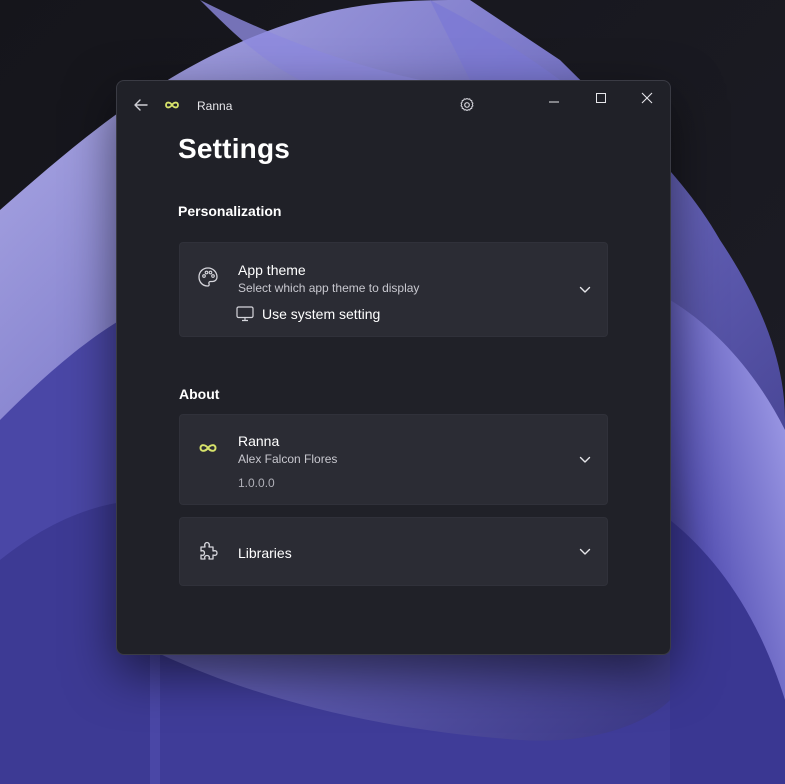  Describe the element at coordinates (256, 483) in the screenshot. I see `about-app-version: 1.0.0.0` at that location.